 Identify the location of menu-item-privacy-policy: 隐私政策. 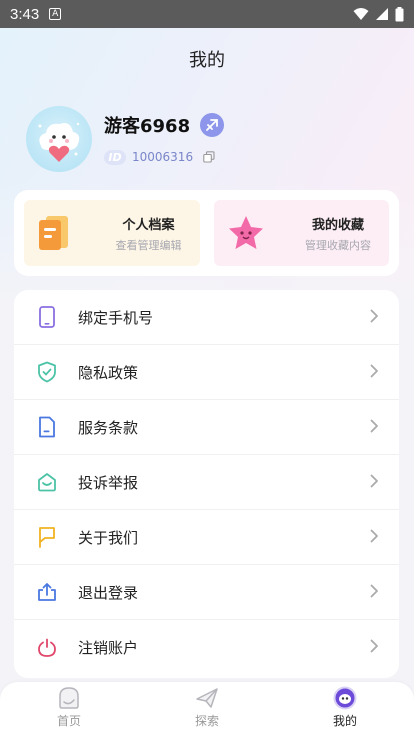
(206, 372).